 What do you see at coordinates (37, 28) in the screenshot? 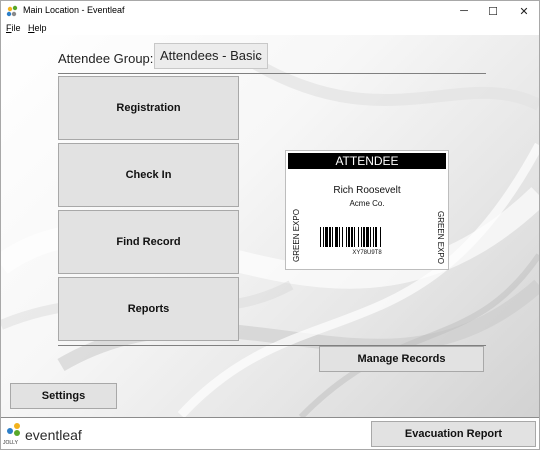
I see `menu-help: Help` at bounding box center [37, 28].